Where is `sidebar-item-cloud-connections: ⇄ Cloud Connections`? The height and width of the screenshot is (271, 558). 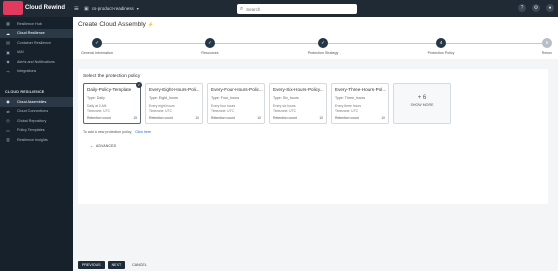 sidebar-item-cloud-connections: ⇄ Cloud Connections is located at coordinates (36, 112).